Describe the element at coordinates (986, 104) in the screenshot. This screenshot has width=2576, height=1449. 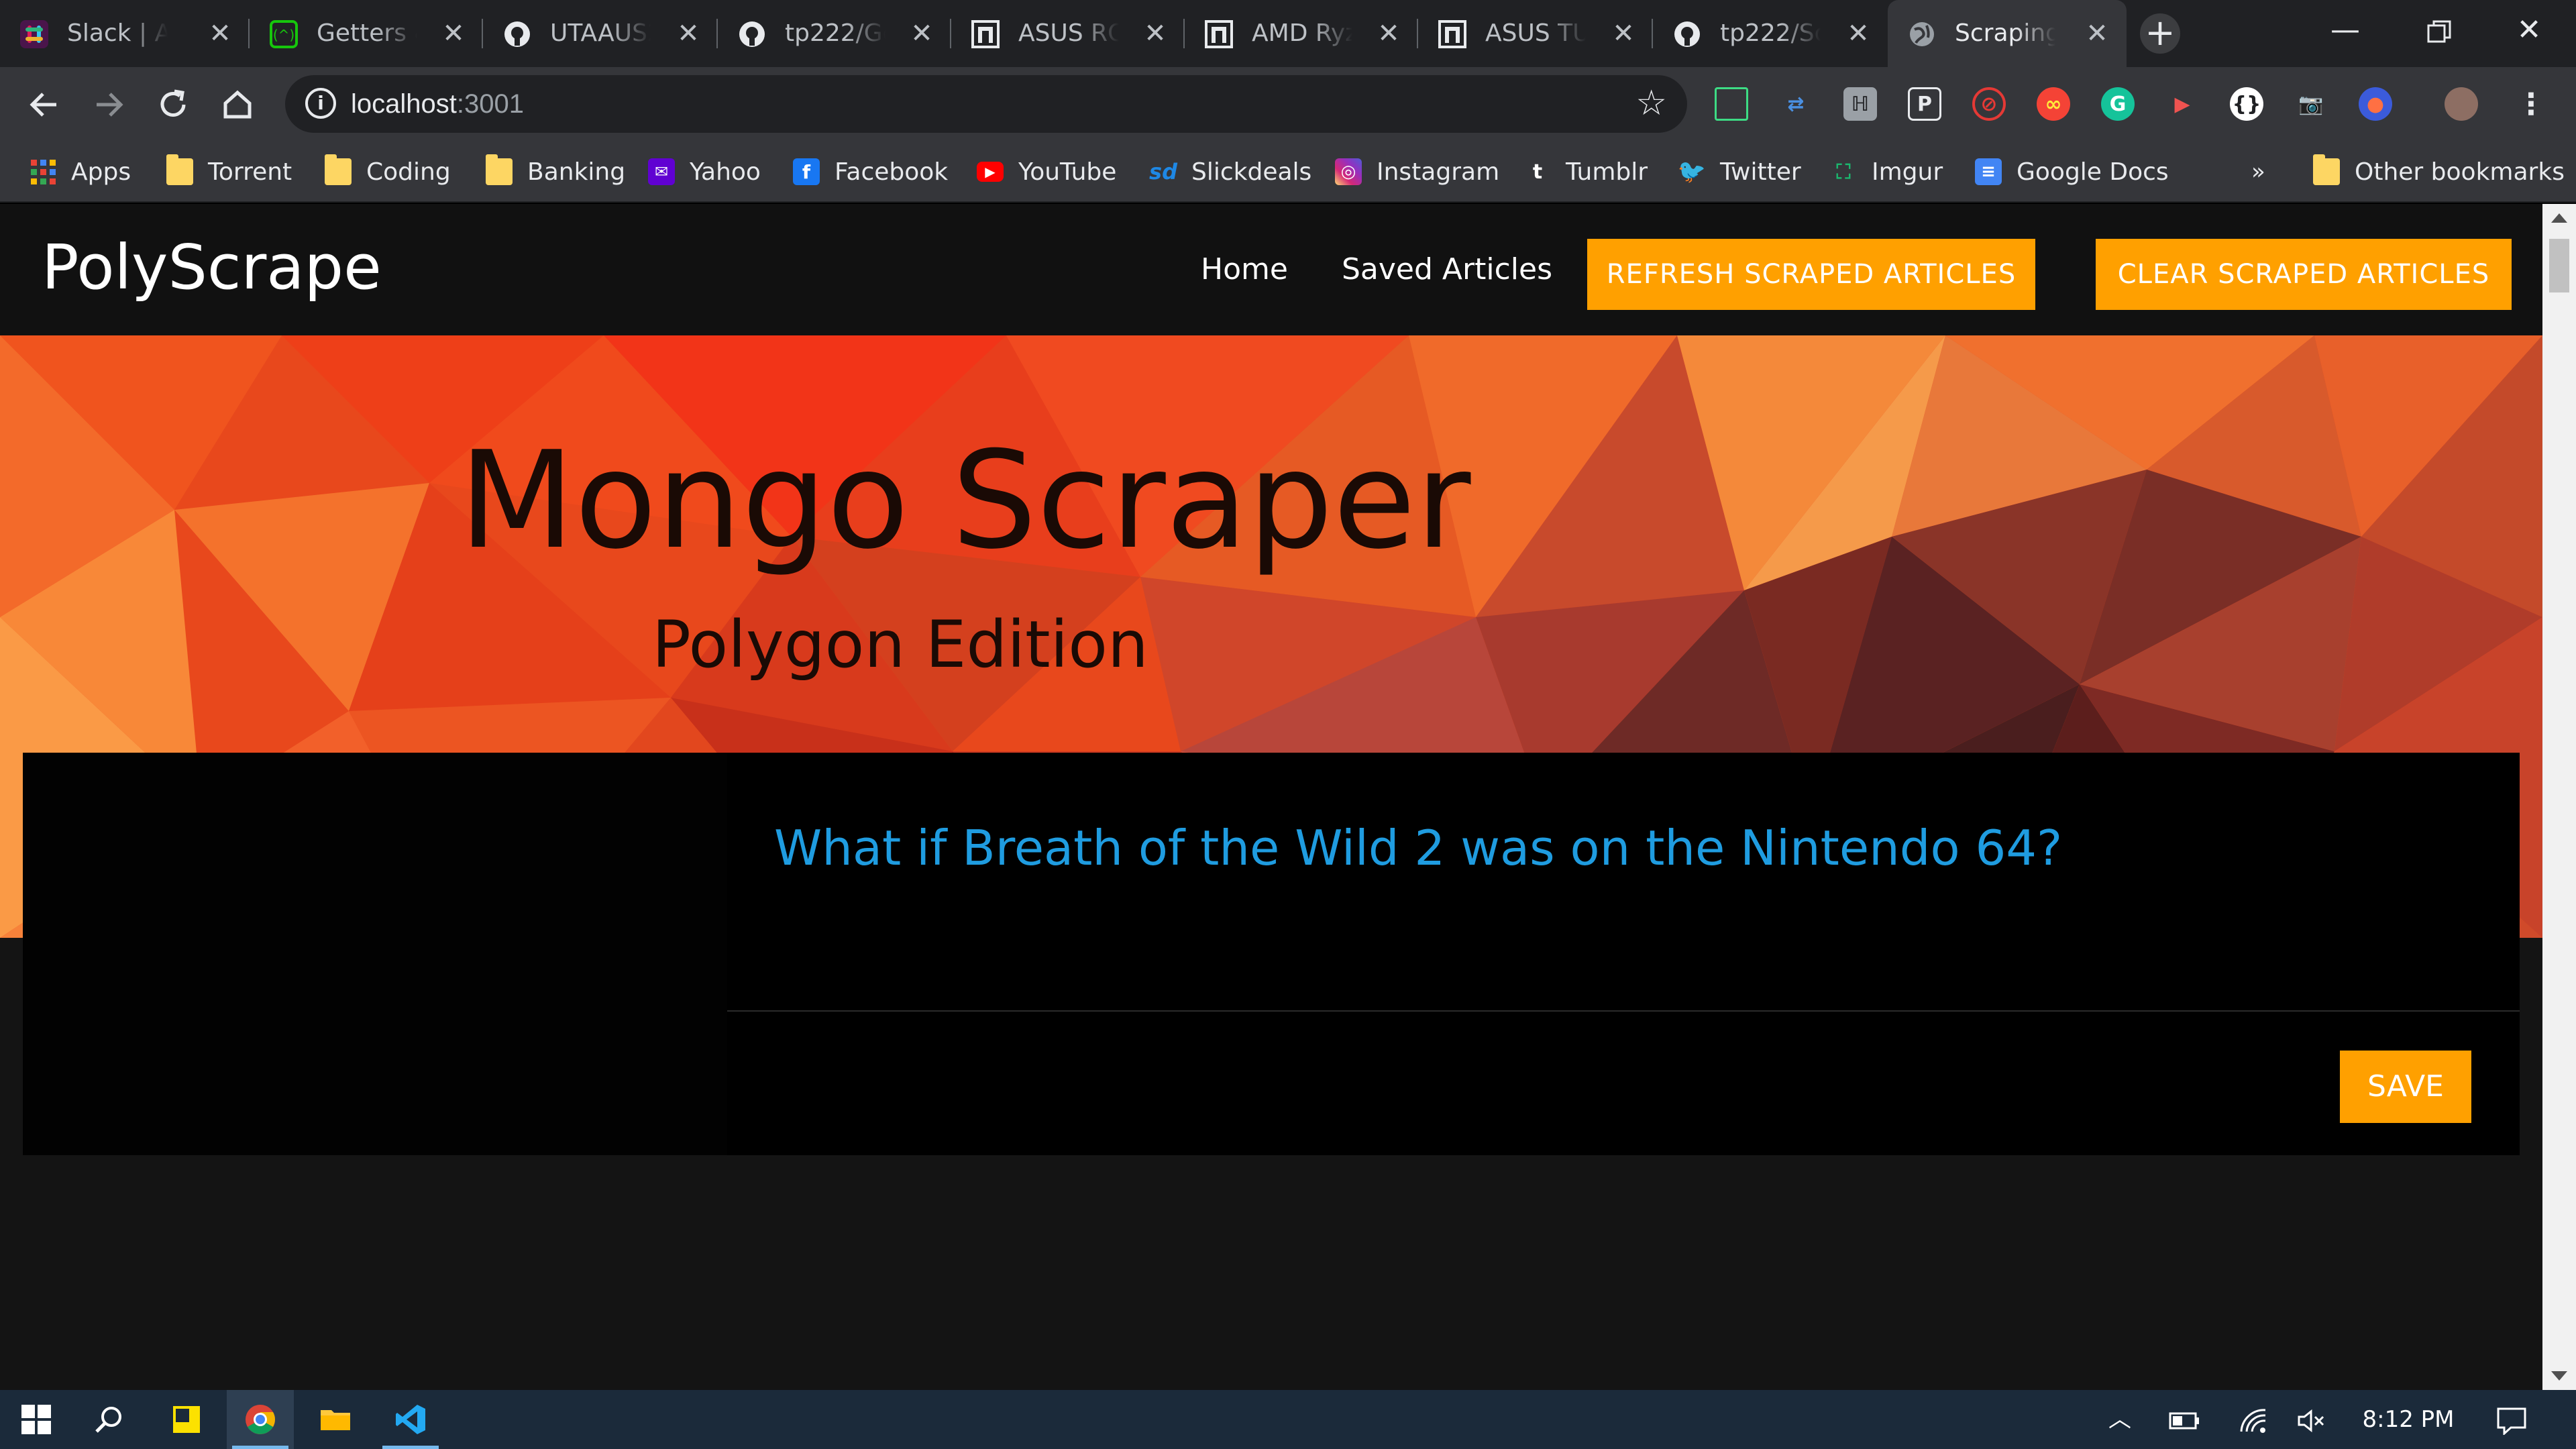
I see `address-bar: i localhost:3001 ☆` at that location.